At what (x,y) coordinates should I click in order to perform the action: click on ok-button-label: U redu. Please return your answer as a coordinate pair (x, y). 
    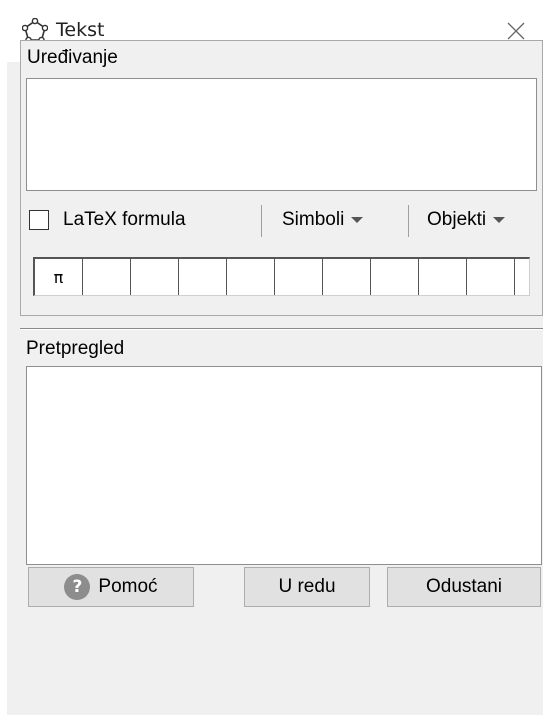
    Looking at the image, I should click on (307, 586).